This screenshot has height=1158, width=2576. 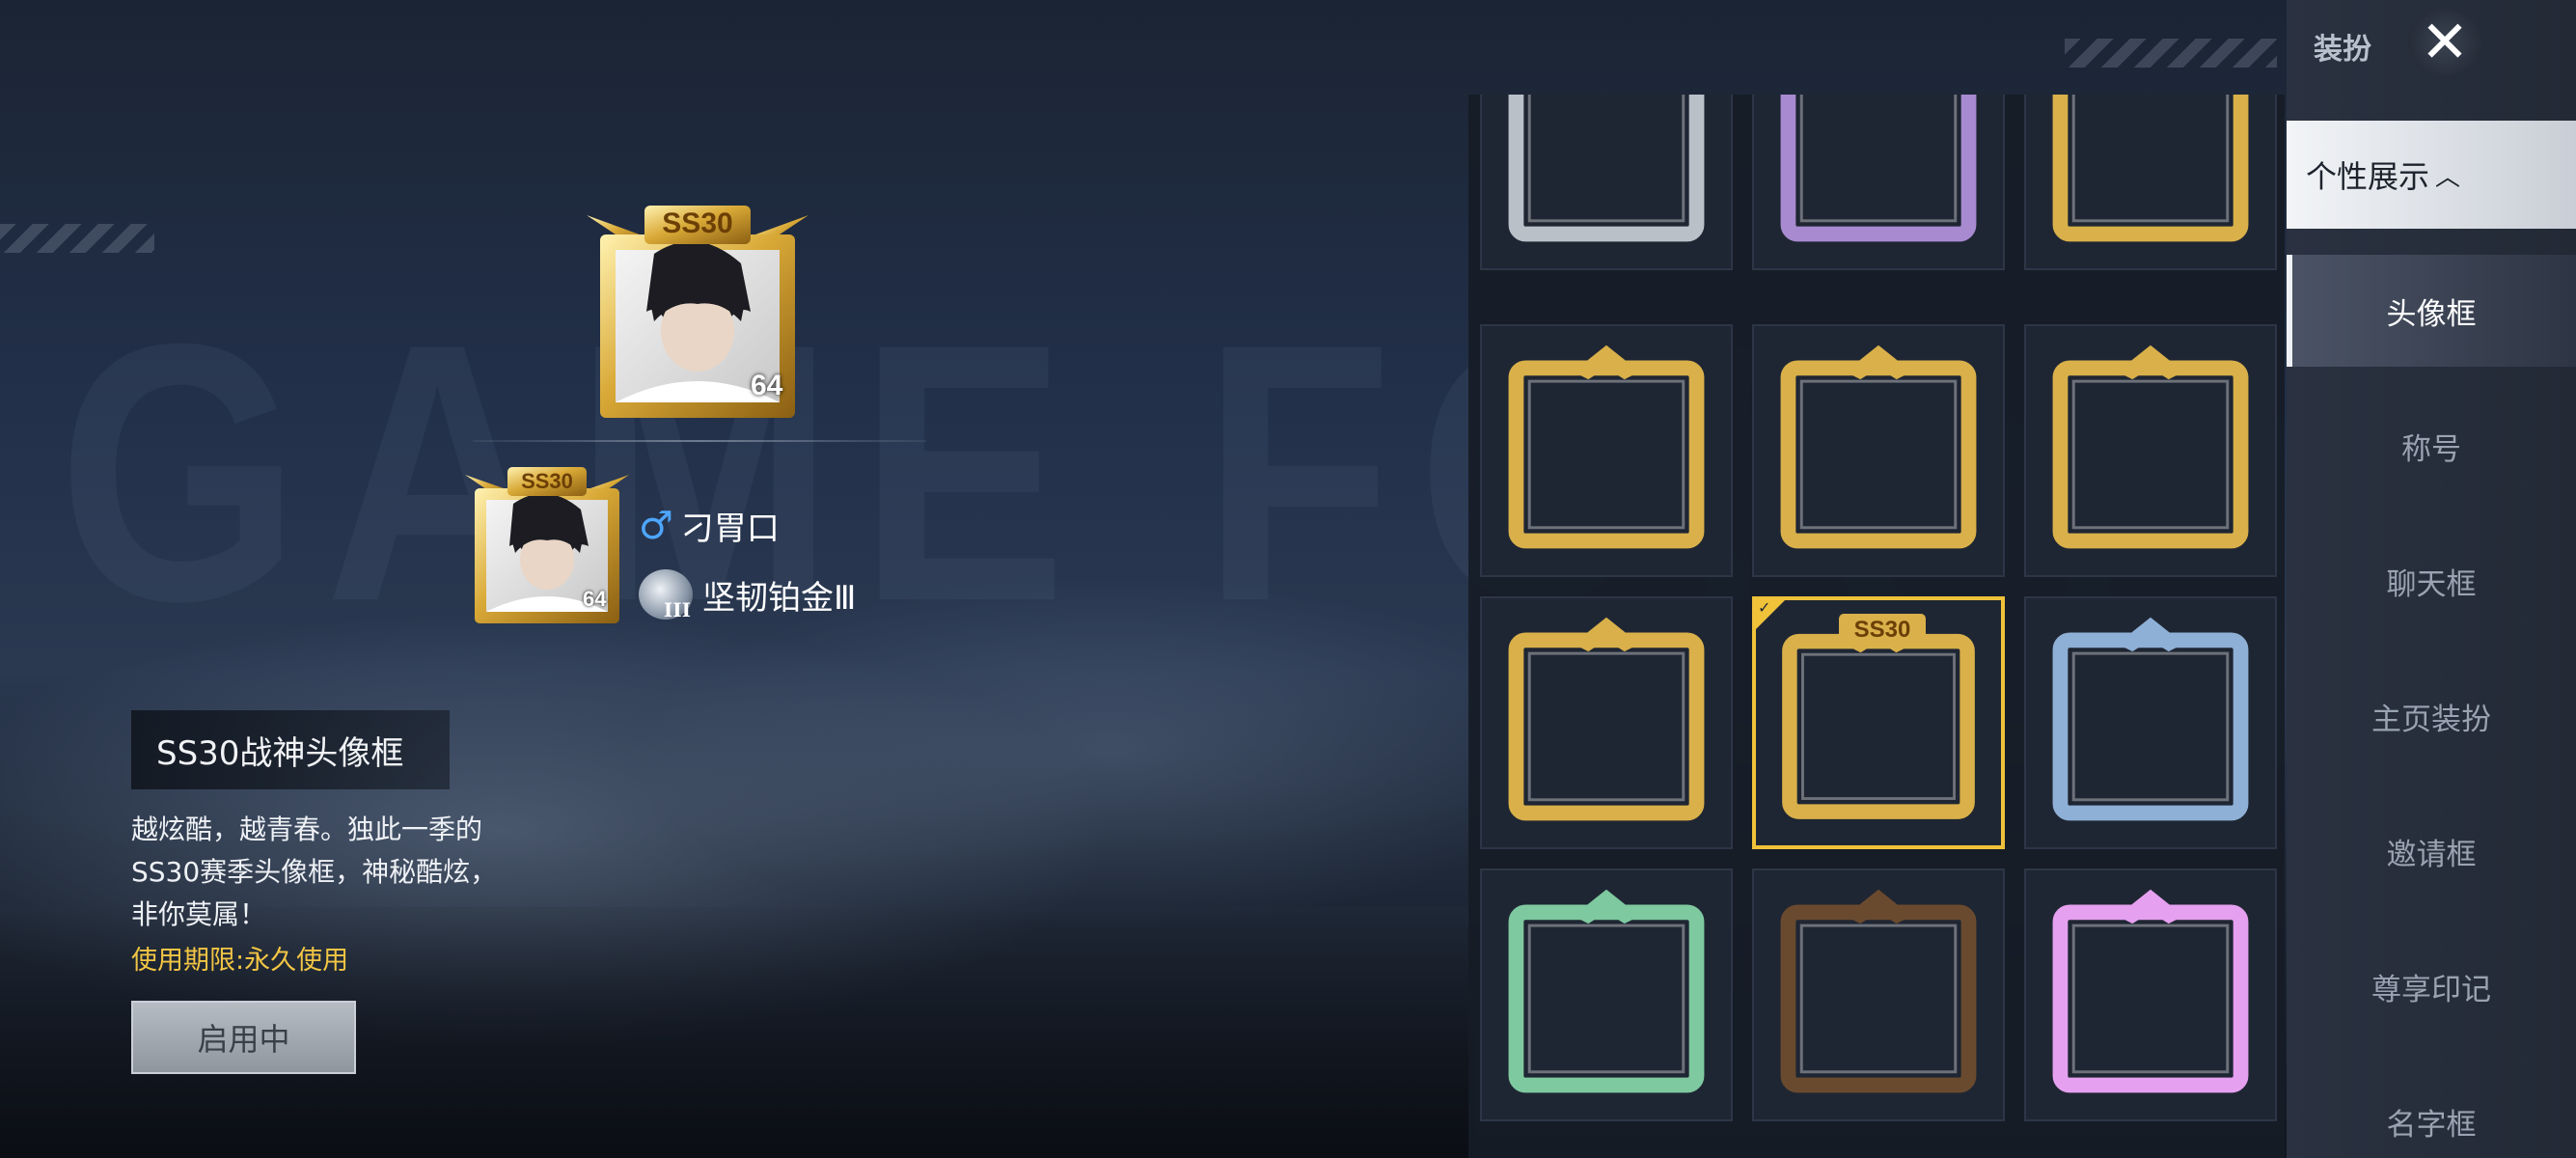 What do you see at coordinates (1606, 719) in the screenshot?
I see `gold-wing-frame-2-icon` at bounding box center [1606, 719].